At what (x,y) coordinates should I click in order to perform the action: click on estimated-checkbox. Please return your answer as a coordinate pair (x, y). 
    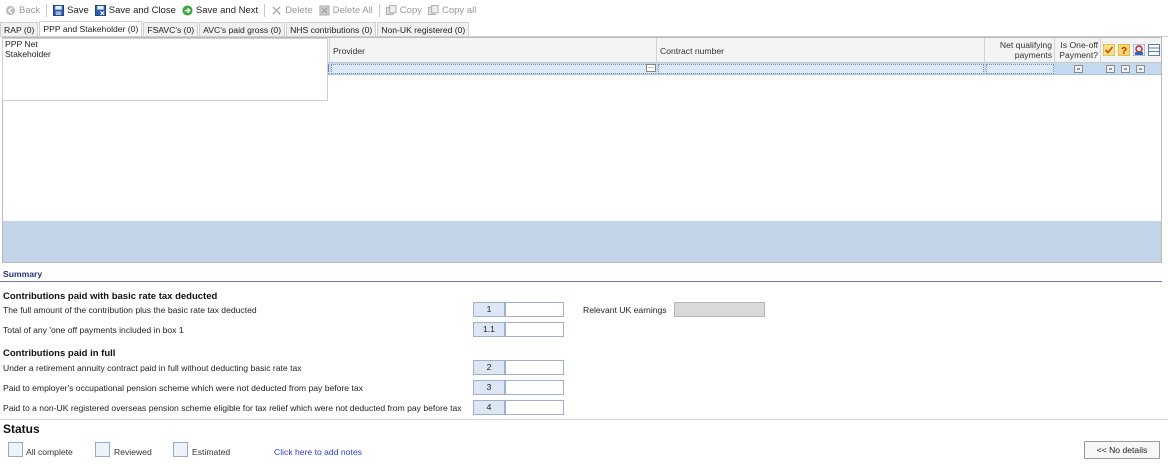
    Looking at the image, I should click on (180, 449).